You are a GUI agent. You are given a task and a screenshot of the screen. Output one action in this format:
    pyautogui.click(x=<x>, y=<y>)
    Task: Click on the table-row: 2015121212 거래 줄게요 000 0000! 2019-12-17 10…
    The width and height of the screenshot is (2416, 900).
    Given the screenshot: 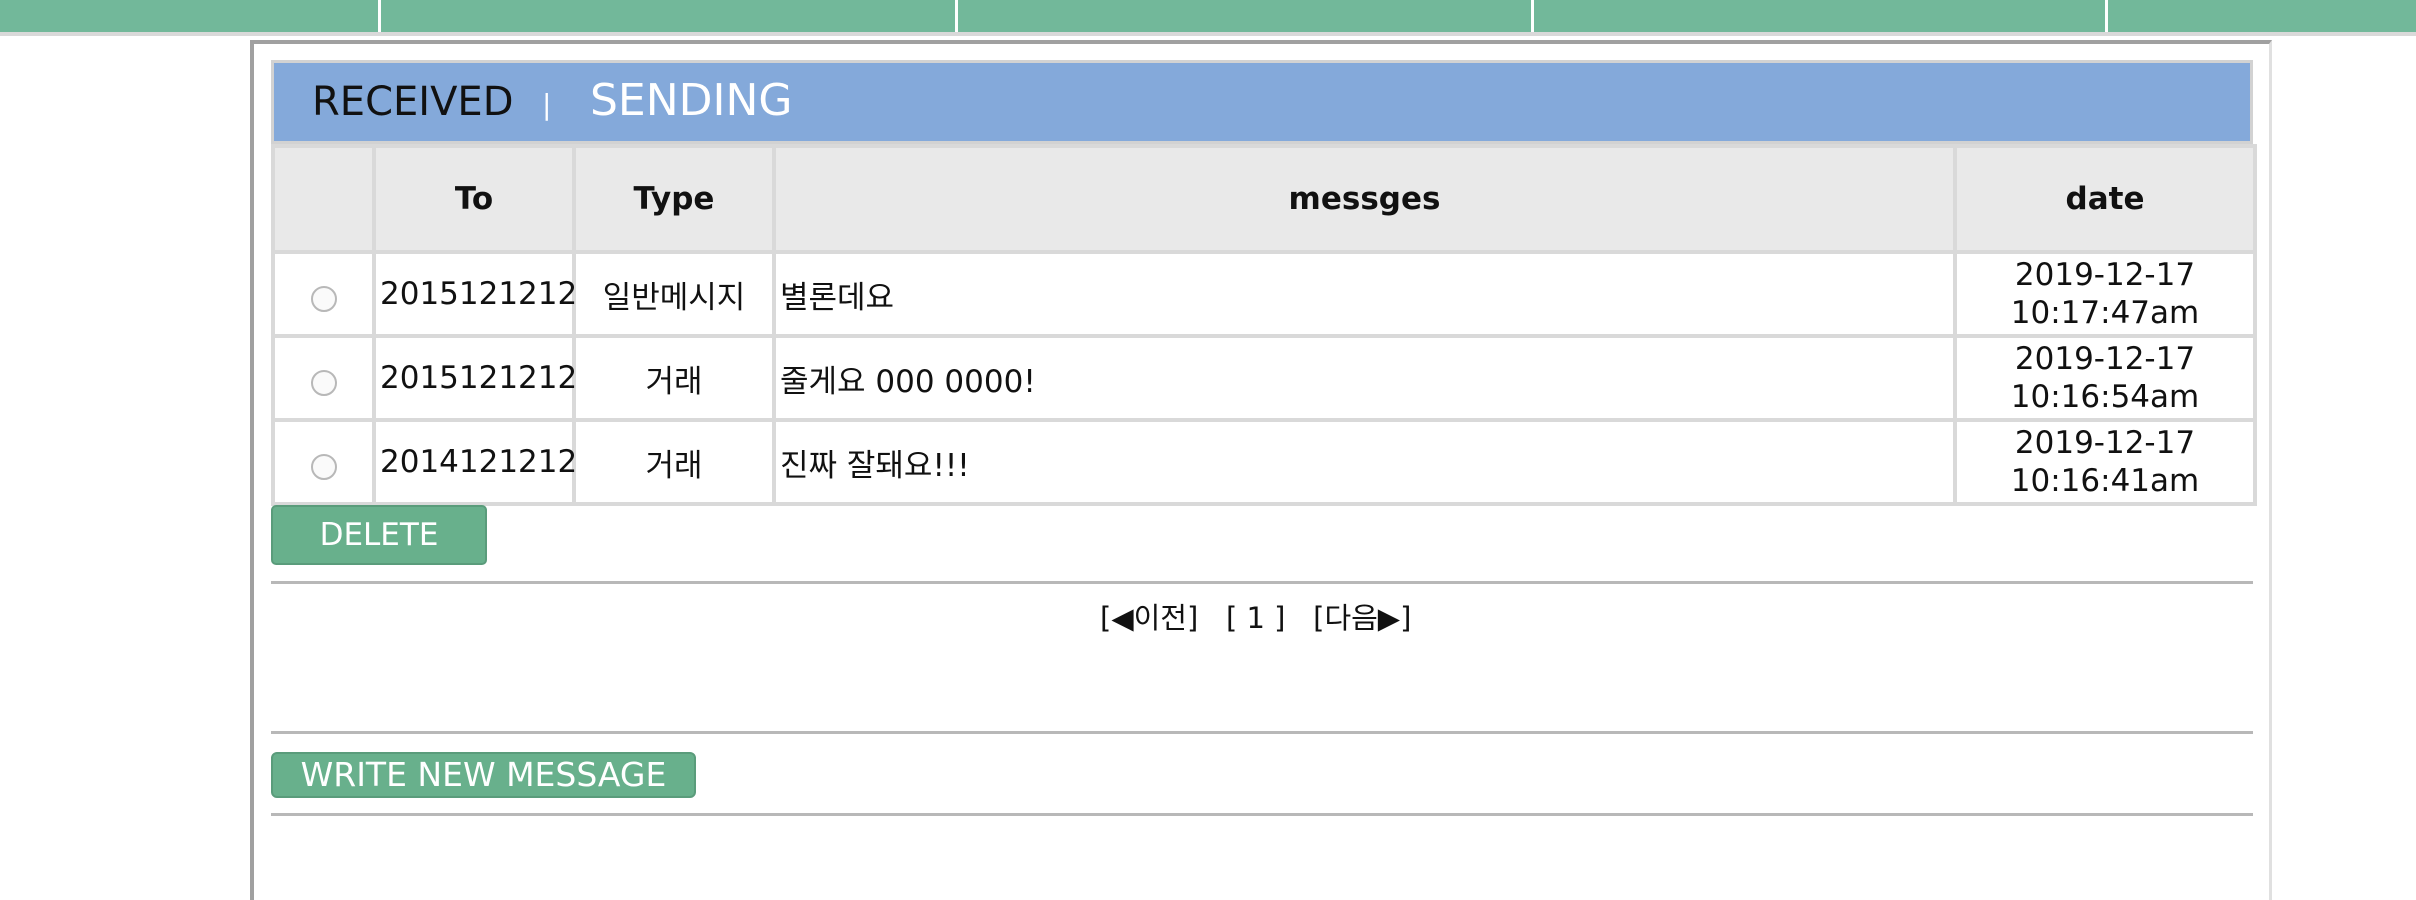 What is the action you would take?
    pyautogui.click(x=1264, y=378)
    